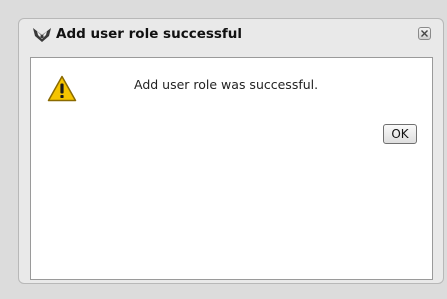  Describe the element at coordinates (149, 34) in the screenshot. I see `dialog-title: Add user role successful` at that location.